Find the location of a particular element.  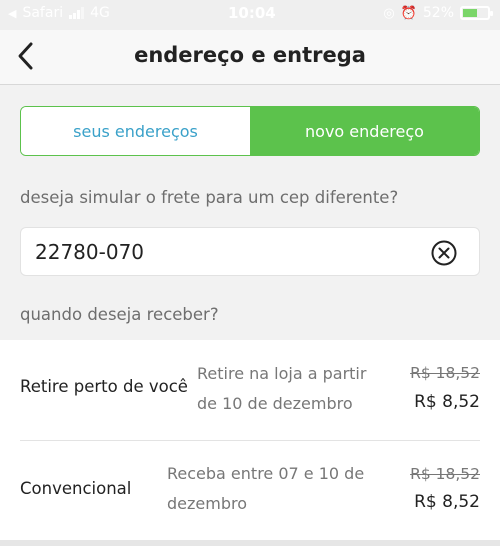

signal-icon is located at coordinates (77, 13).